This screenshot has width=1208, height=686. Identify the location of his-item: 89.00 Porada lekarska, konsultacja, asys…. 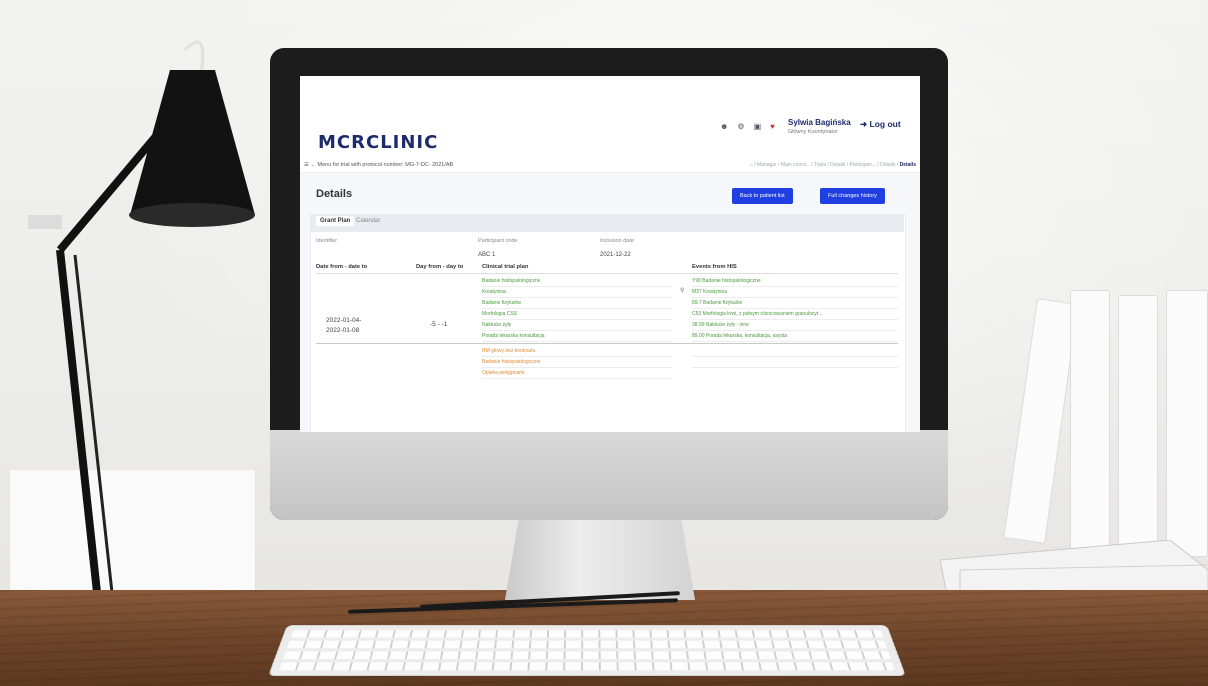
(795, 336).